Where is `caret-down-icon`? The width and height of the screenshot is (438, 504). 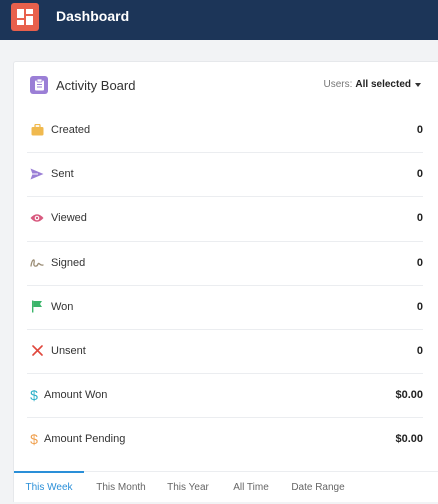
caret-down-icon is located at coordinates (418, 85).